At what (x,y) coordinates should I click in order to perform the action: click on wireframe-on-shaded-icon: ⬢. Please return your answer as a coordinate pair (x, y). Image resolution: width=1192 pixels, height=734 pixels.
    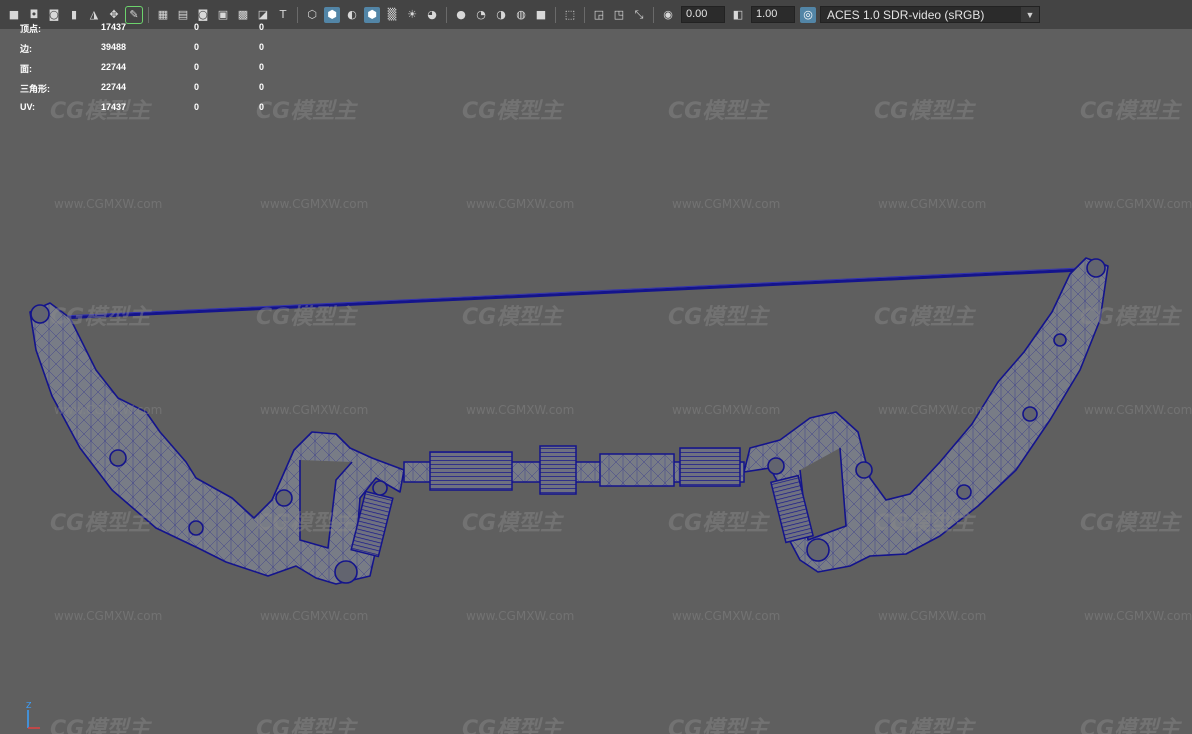
    Looking at the image, I should click on (372, 14).